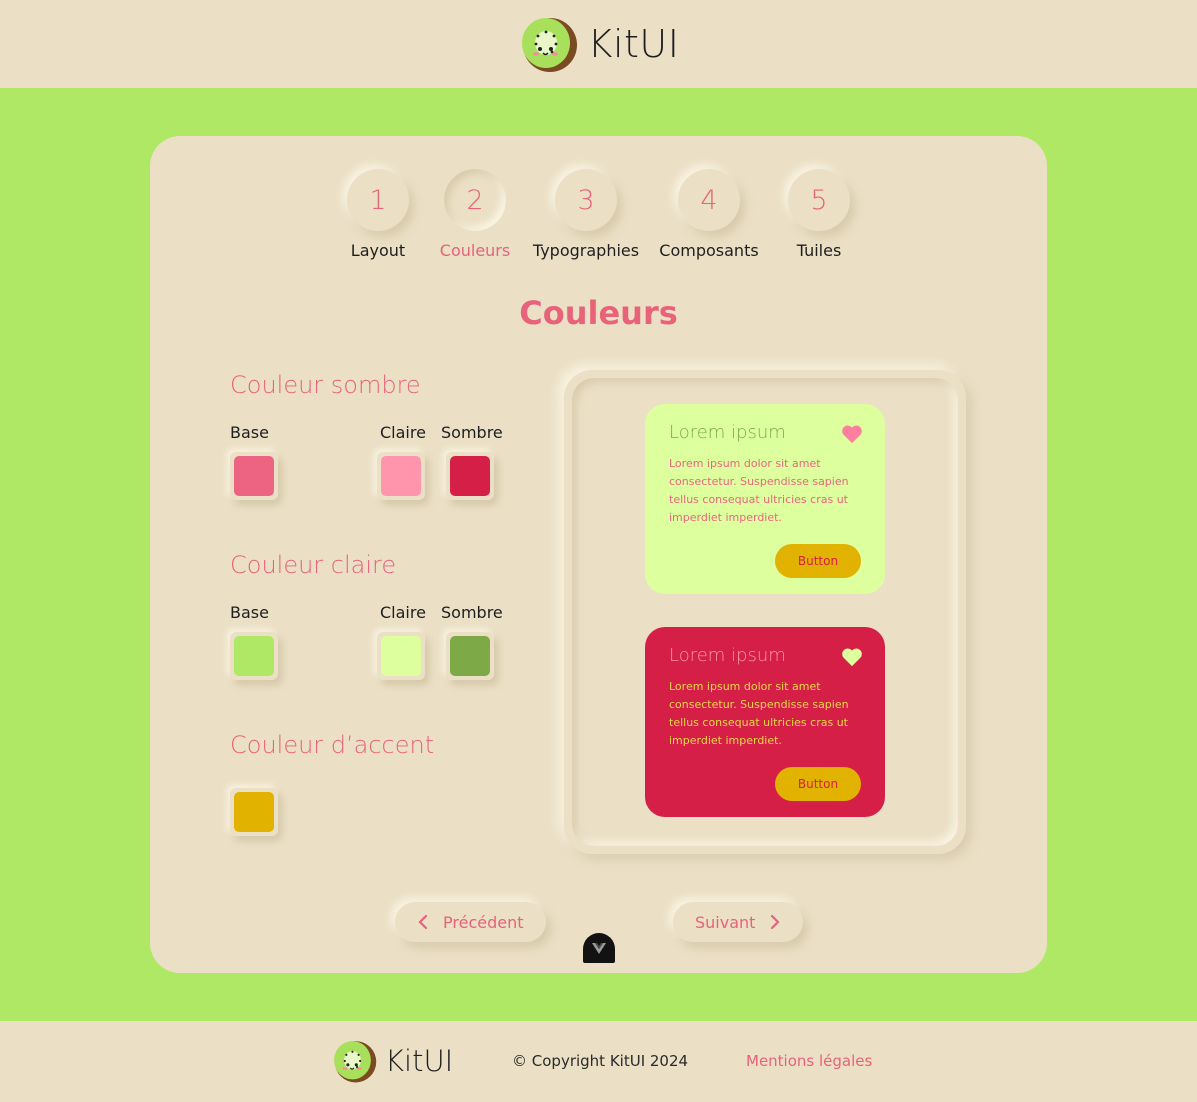 Image resolution: width=1197 pixels, height=1102 pixels. I want to click on step-number: 1, so click(378, 200).